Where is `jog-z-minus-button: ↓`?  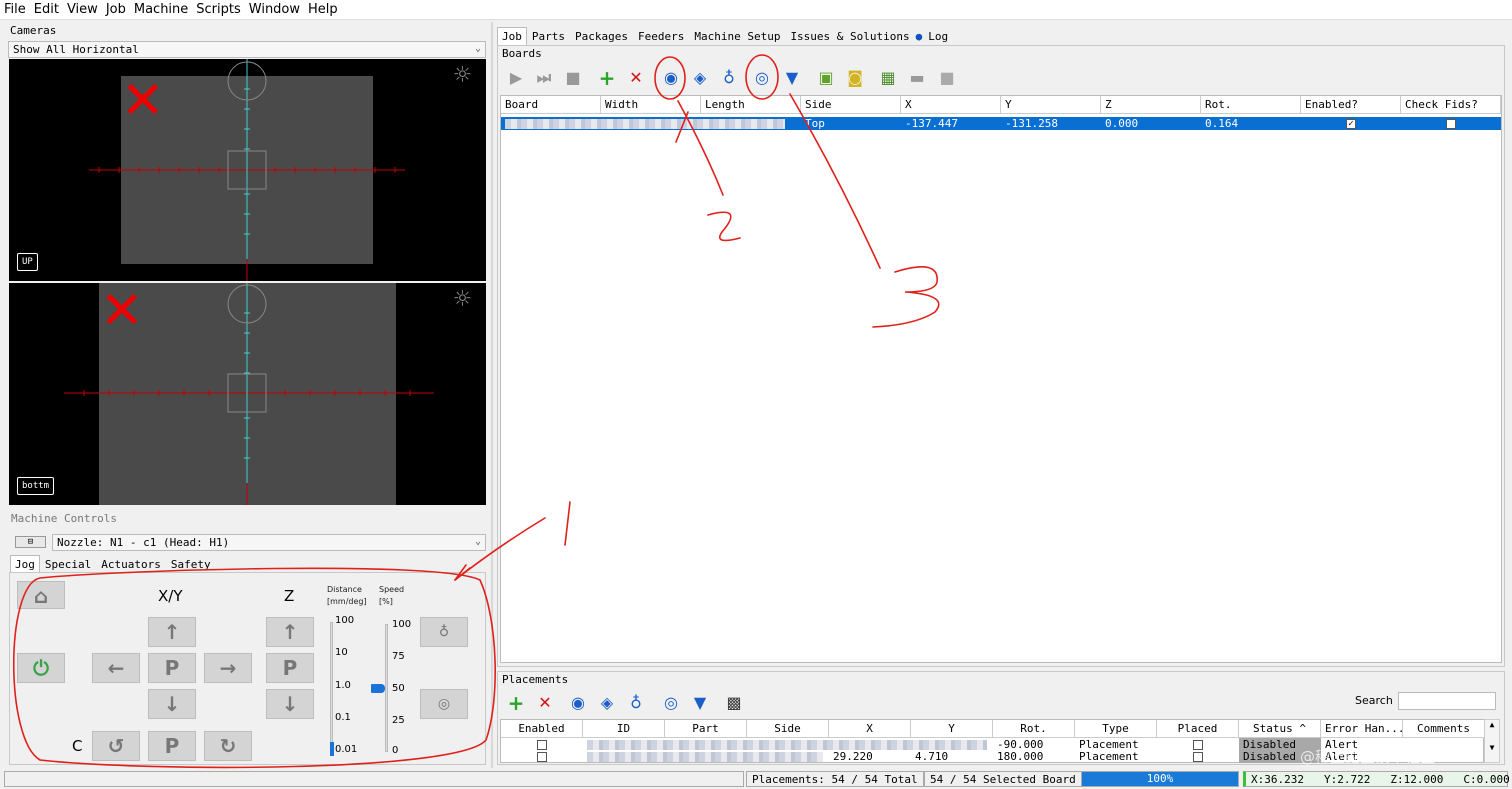
jog-z-minus-button: ↓ is located at coordinates (290, 704).